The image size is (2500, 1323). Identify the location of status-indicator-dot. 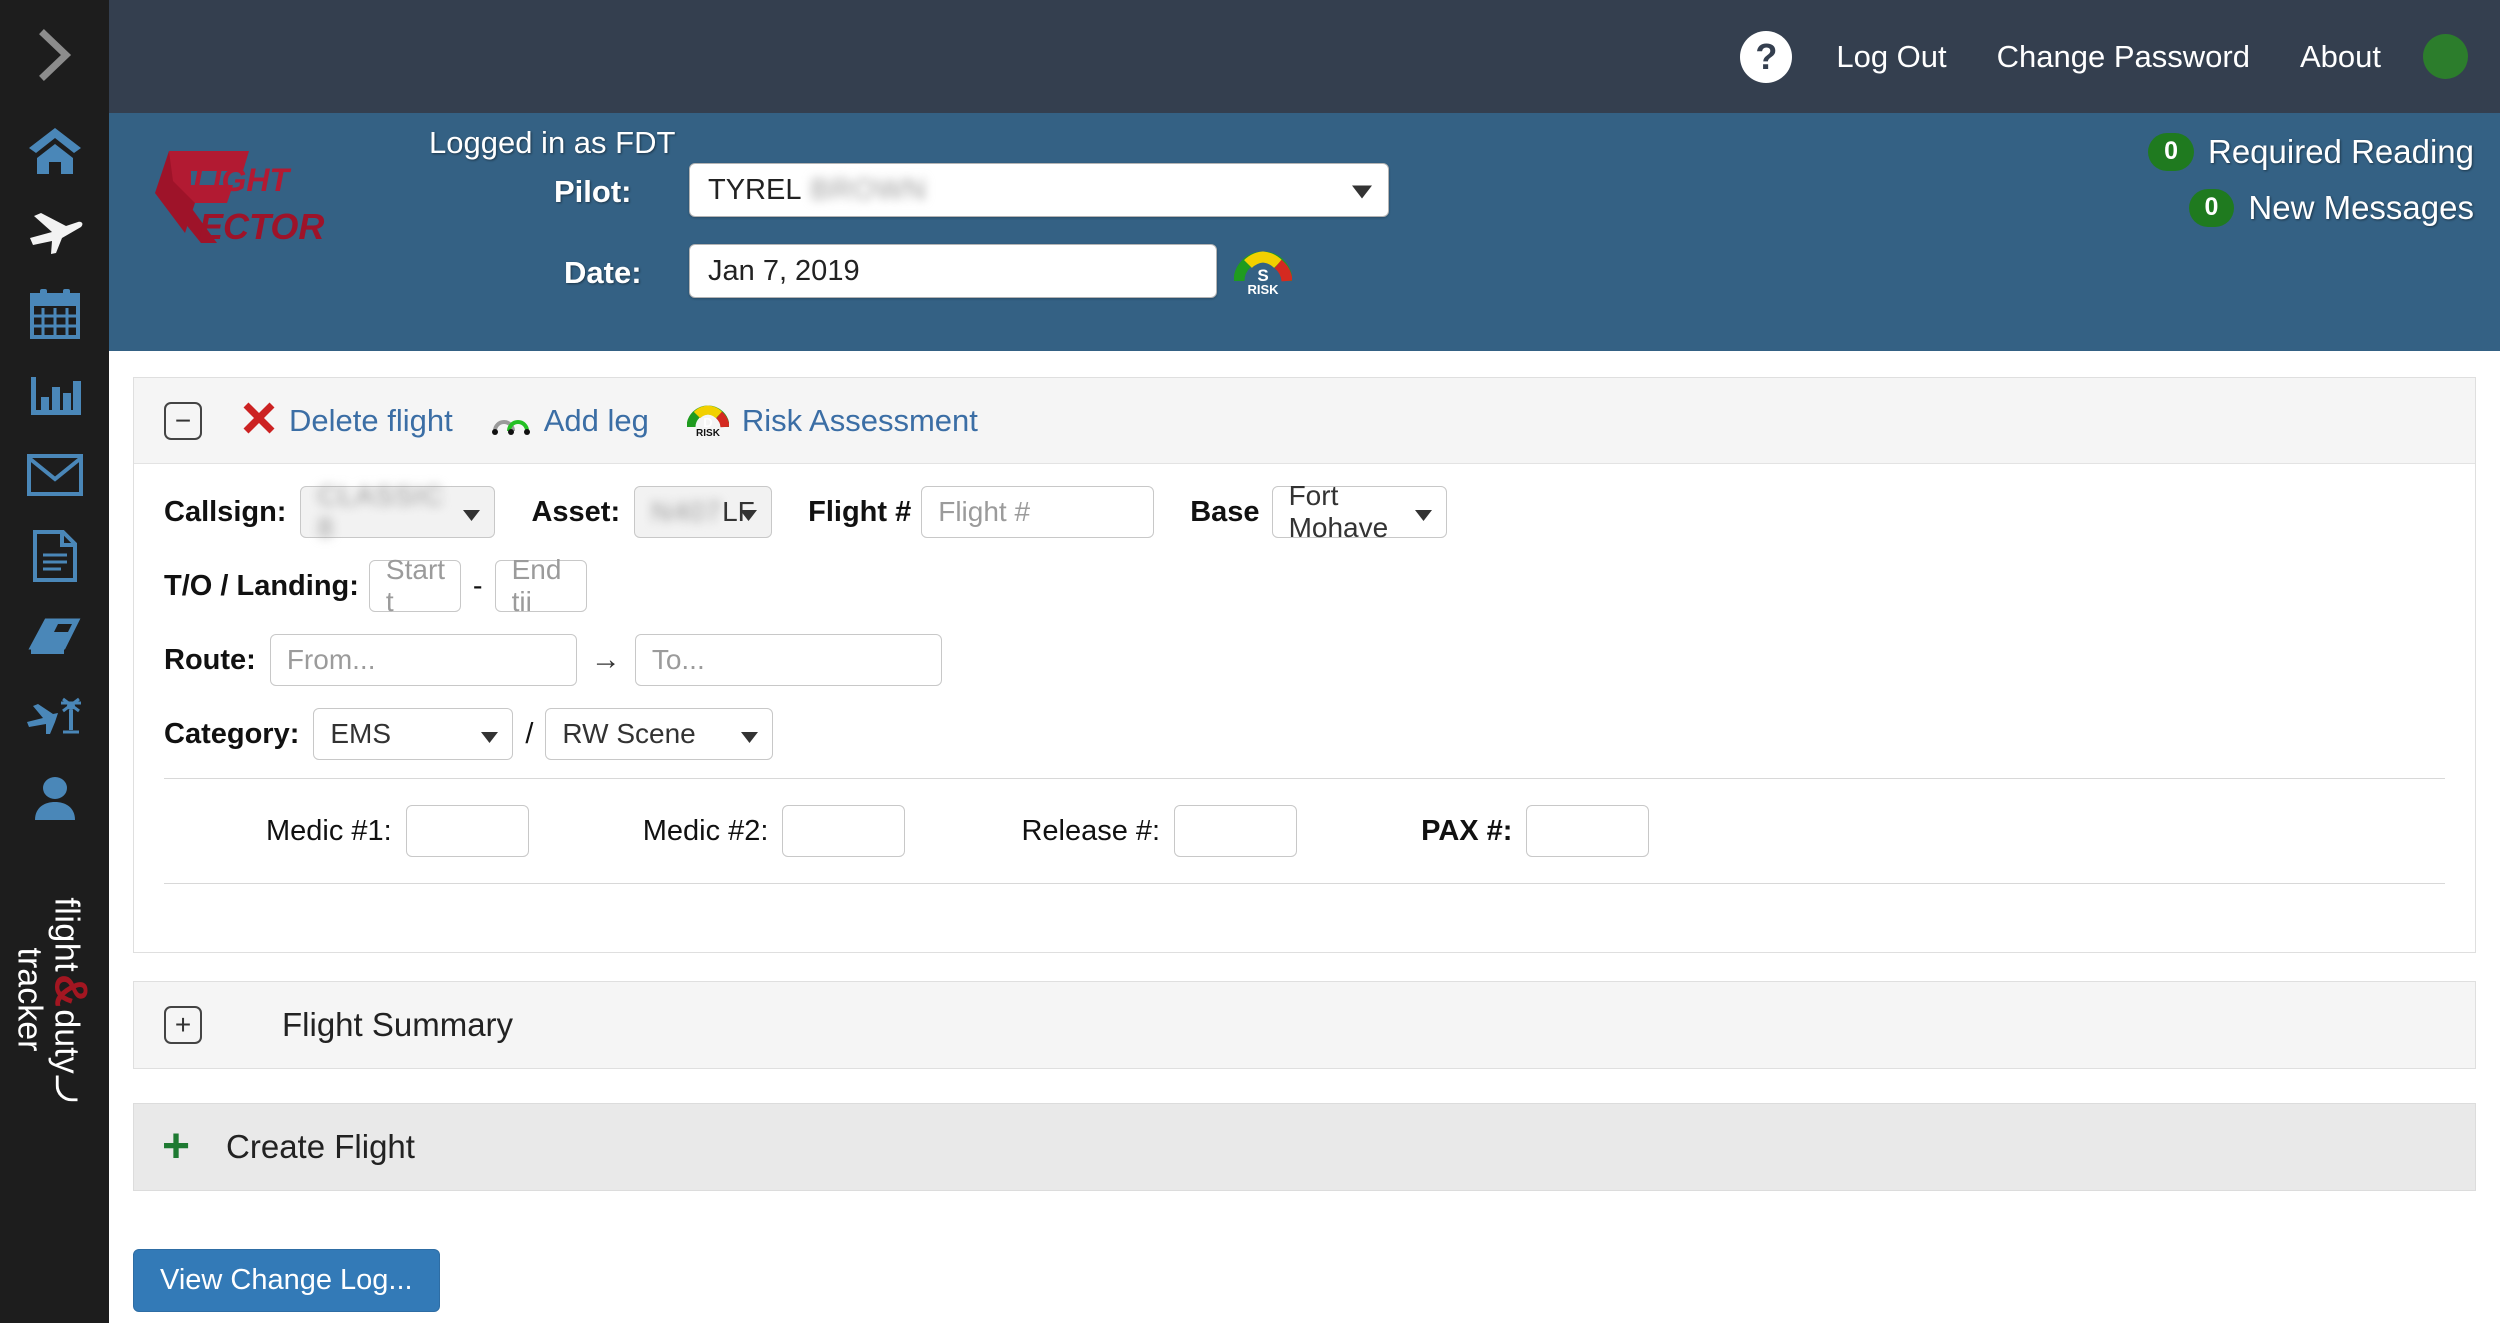
(2445, 56).